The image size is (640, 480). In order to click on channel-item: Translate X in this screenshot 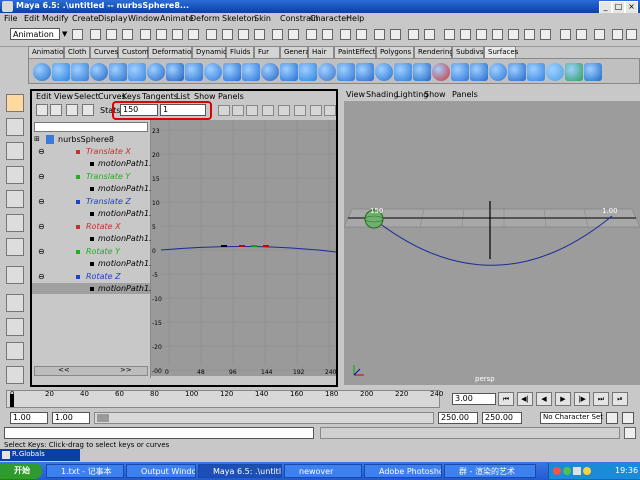, I will do `click(108, 152)`.